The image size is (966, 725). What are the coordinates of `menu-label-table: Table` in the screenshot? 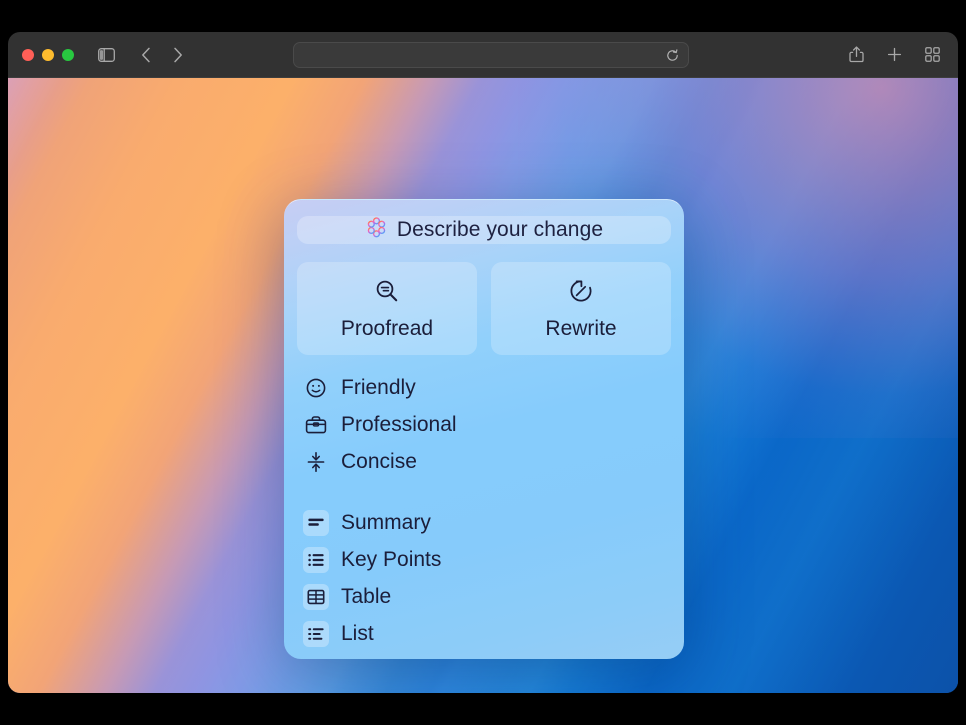 It's located at (366, 596).